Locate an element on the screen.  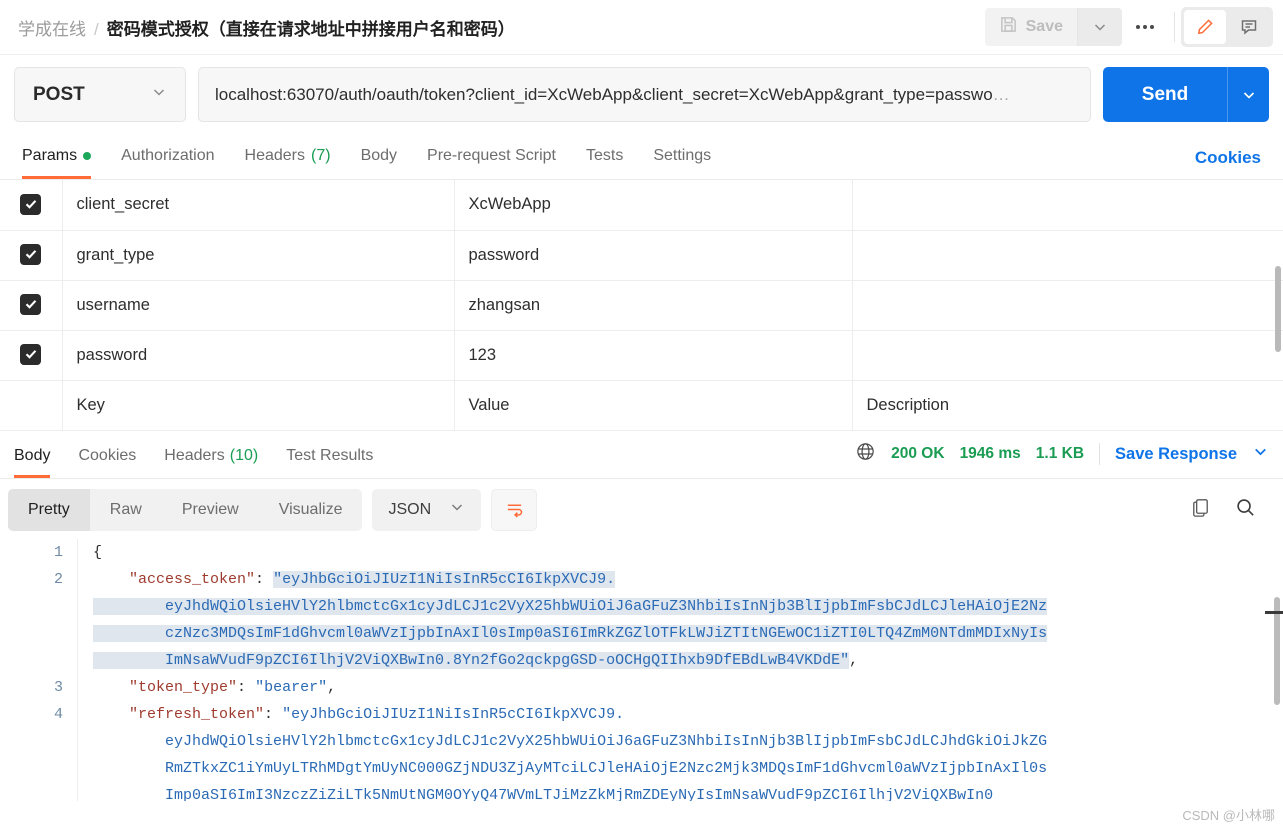
code-token: "eyJhbGciOiJIUzI1NiIsInR5cCI6IkpXVCJ9. is located at coordinates (444, 579).